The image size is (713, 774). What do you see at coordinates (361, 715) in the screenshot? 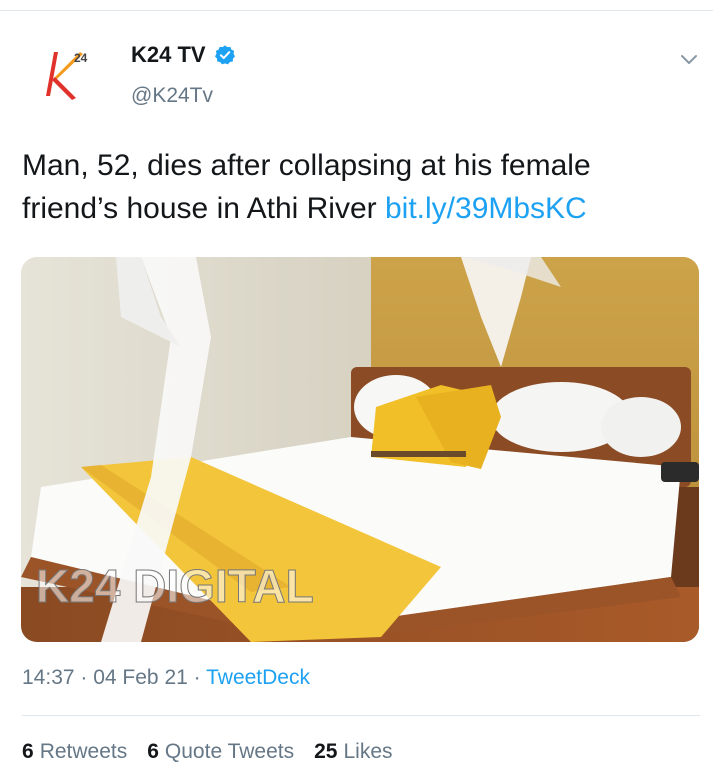
I see `stats-divider` at bounding box center [361, 715].